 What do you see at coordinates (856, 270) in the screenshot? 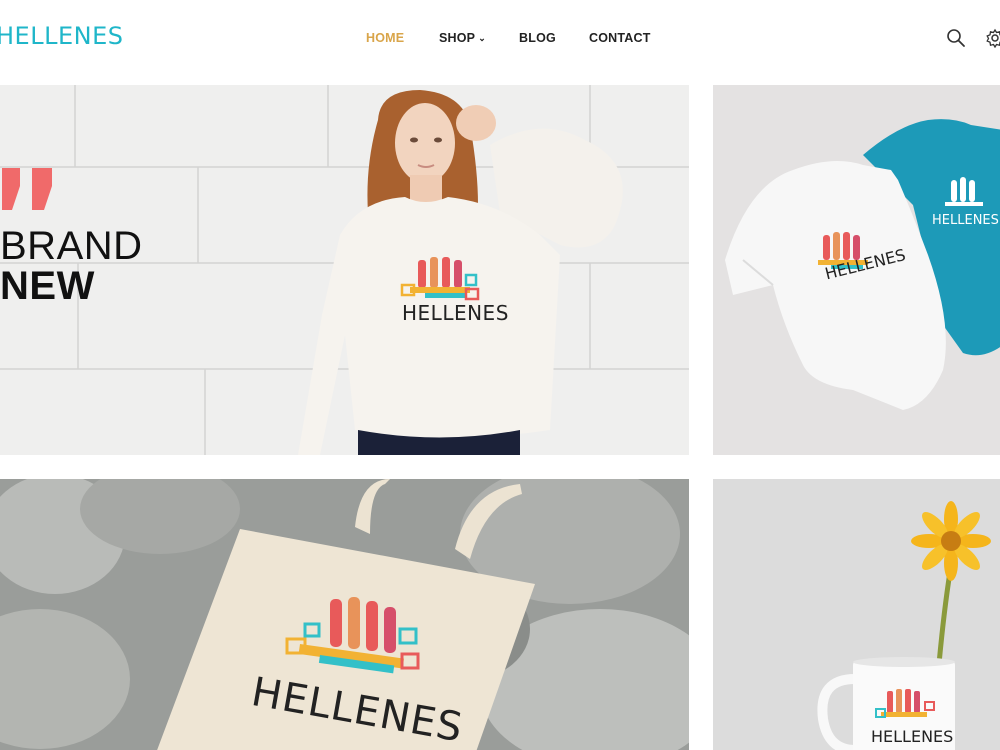
I see `product-tile-onesies: HELLENES HELLENES` at bounding box center [856, 270].